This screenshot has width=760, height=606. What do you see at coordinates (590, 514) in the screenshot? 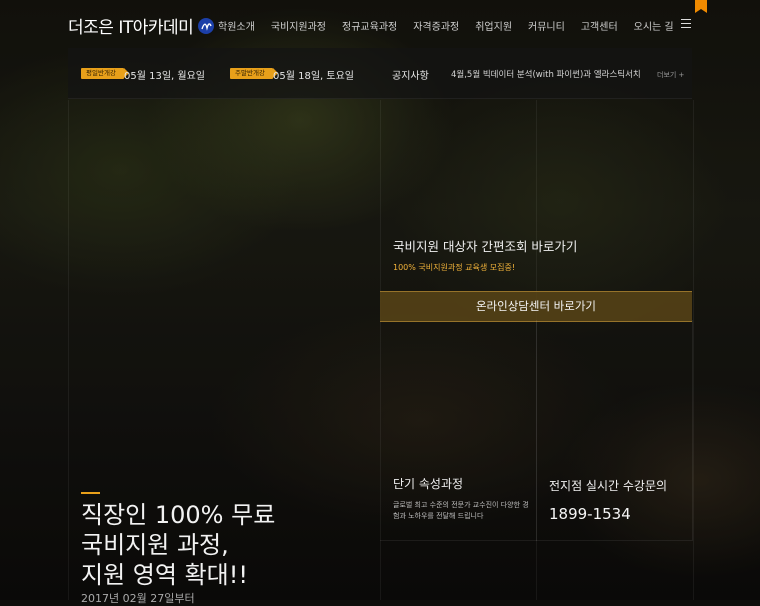
I see `inquiry-phone: 1899-1534` at bounding box center [590, 514].